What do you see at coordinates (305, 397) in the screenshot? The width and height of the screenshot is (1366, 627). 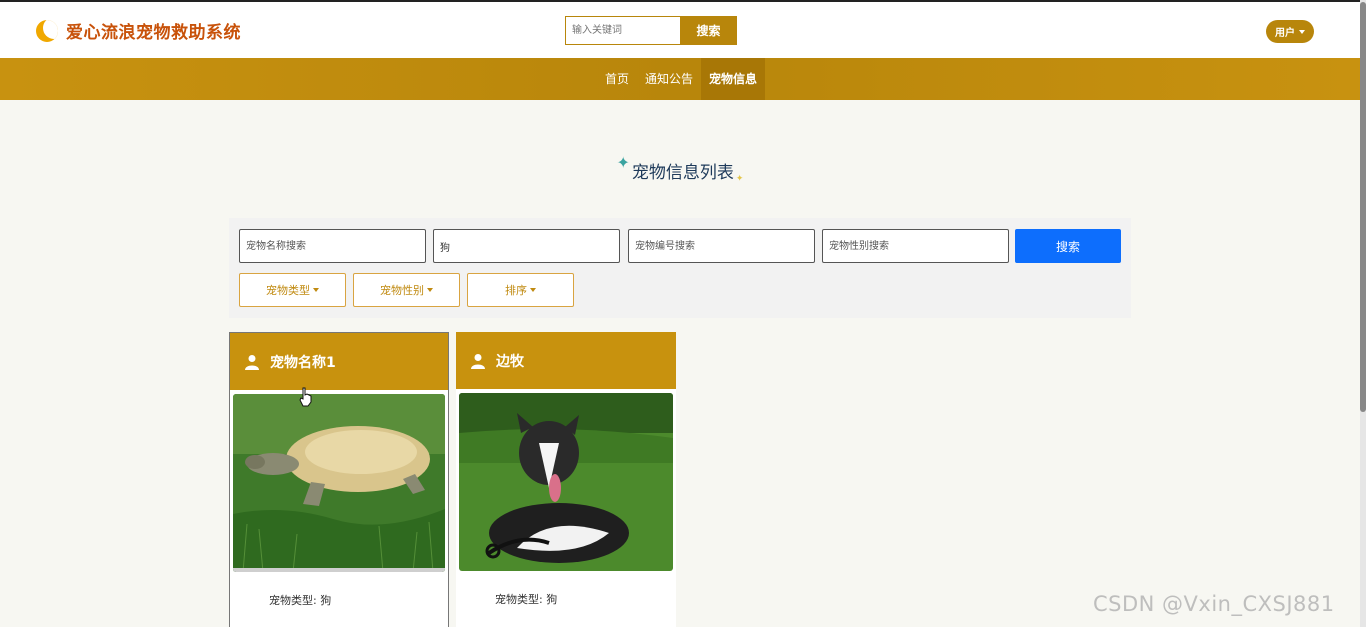 I see `hand-cursor-icon` at bounding box center [305, 397].